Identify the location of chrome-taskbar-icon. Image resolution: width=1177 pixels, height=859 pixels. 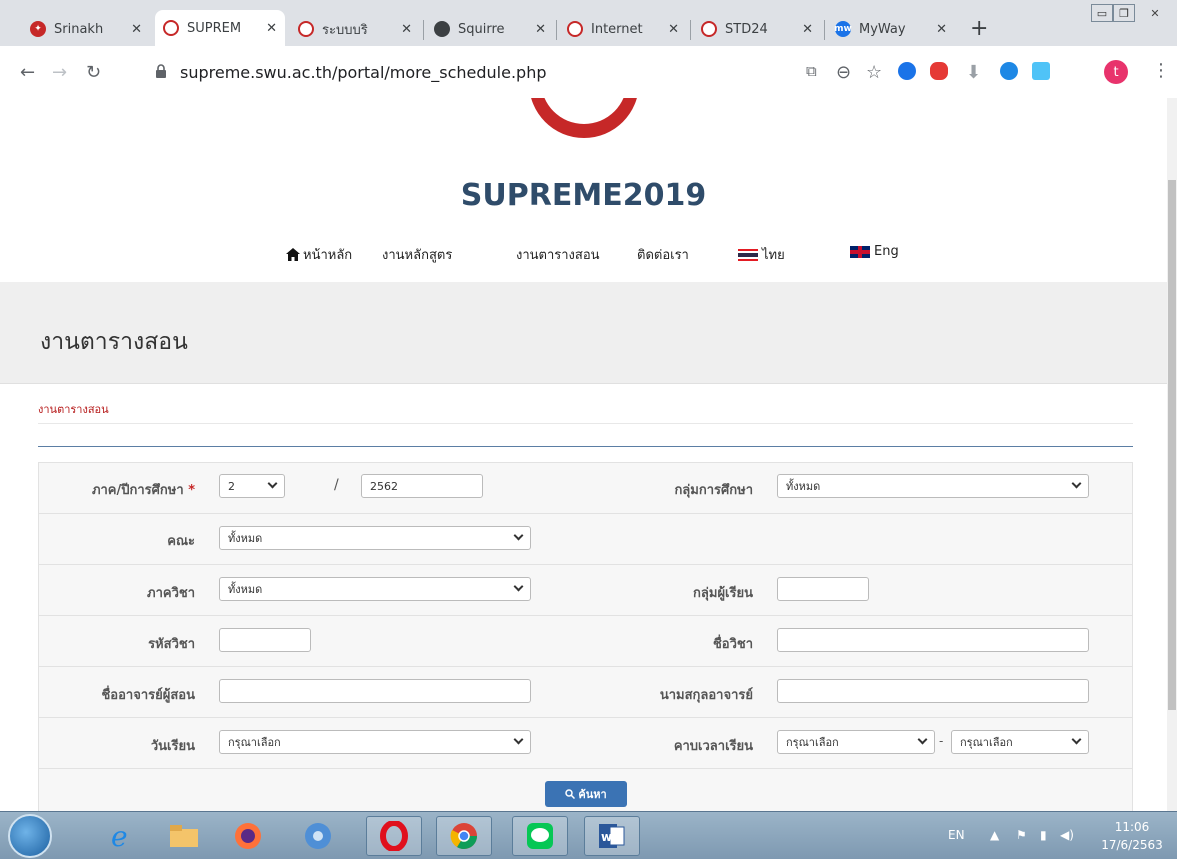
(464, 836).